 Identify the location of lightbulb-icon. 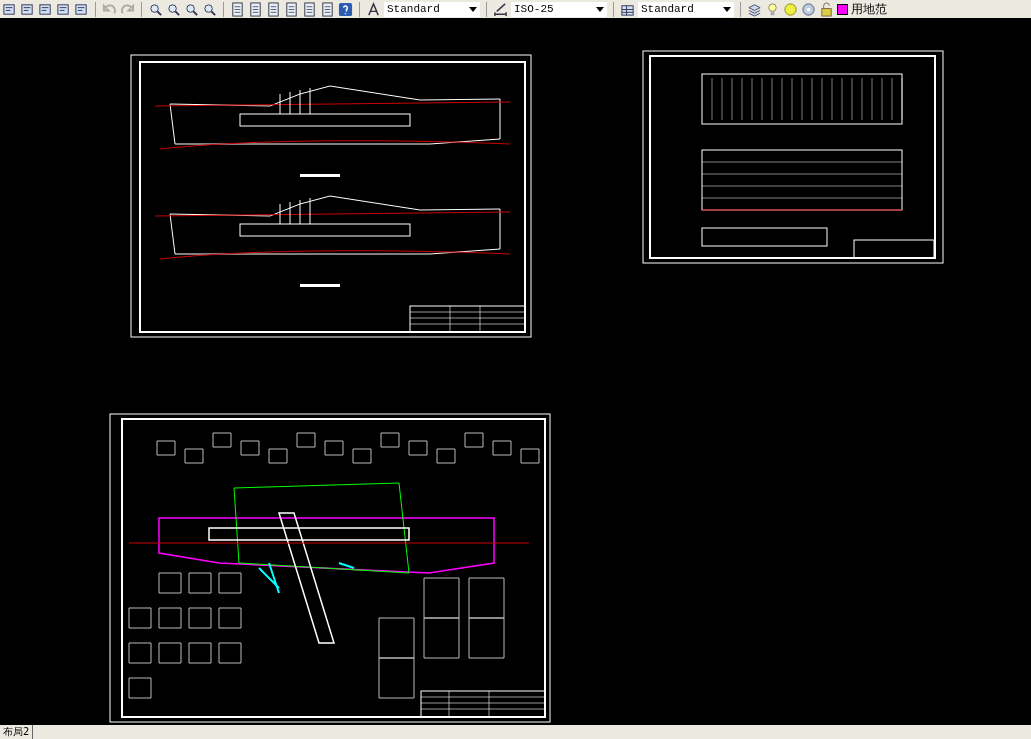
(772, 9).